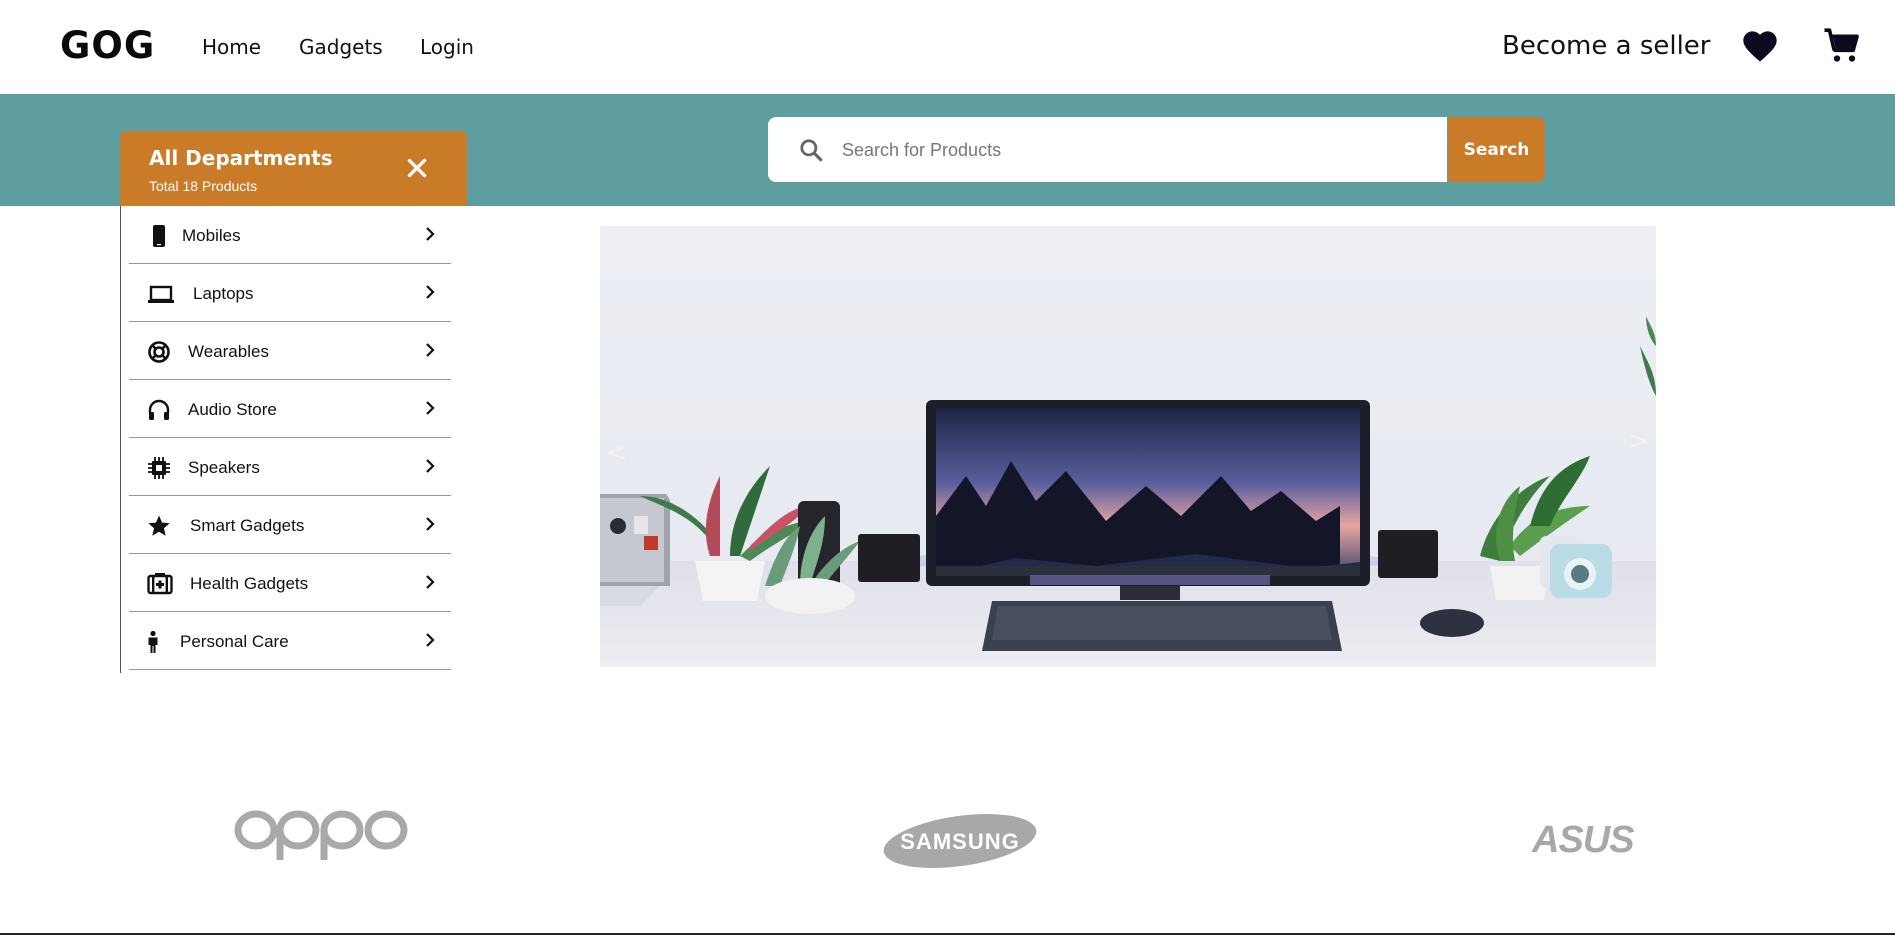 The image size is (1895, 935). What do you see at coordinates (241, 158) in the screenshot?
I see `departments-title: All Departments` at bounding box center [241, 158].